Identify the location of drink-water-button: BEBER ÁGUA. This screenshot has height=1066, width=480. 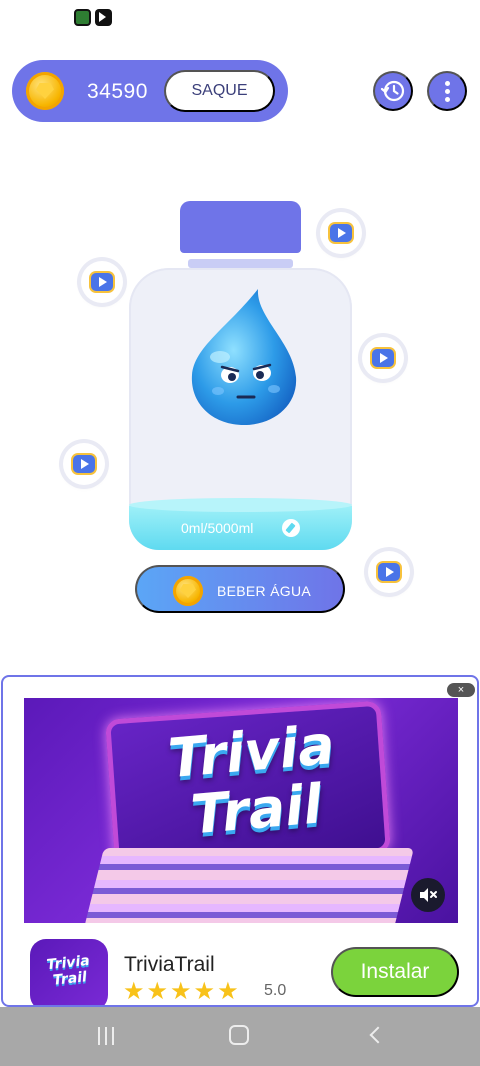
(240, 589).